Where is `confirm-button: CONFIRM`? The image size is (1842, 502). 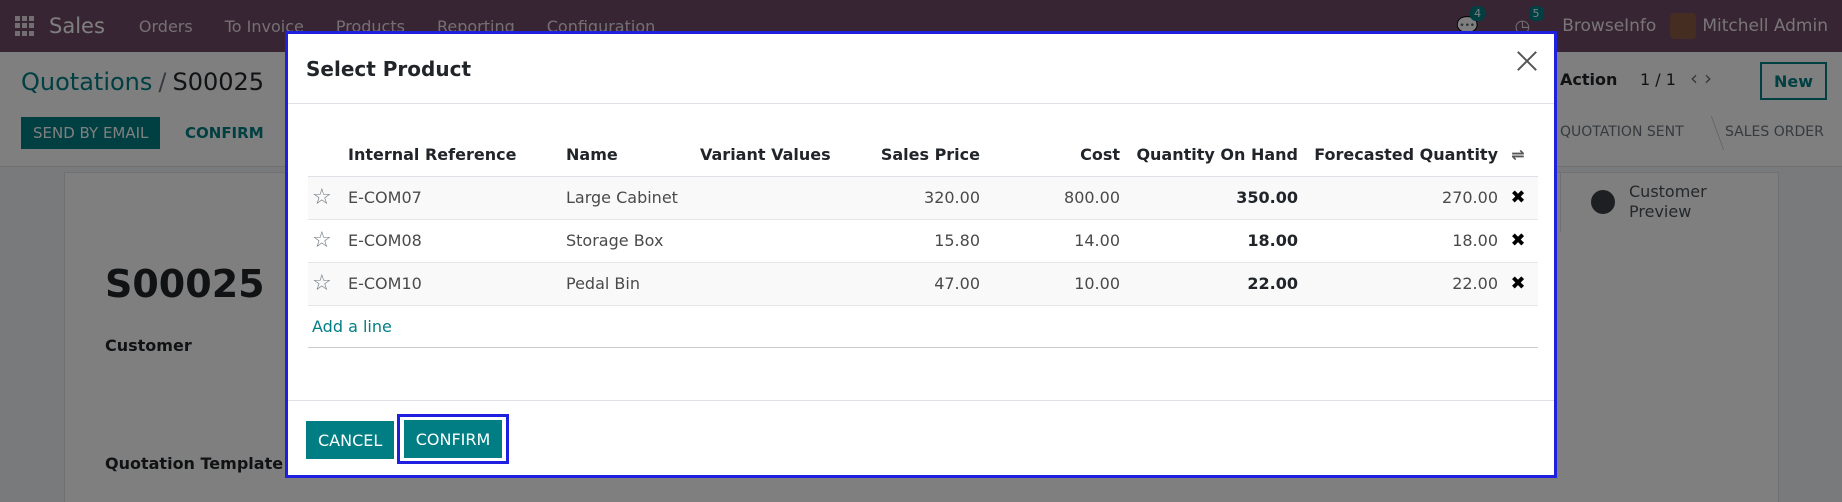
confirm-button: CONFIRM is located at coordinates (453, 439).